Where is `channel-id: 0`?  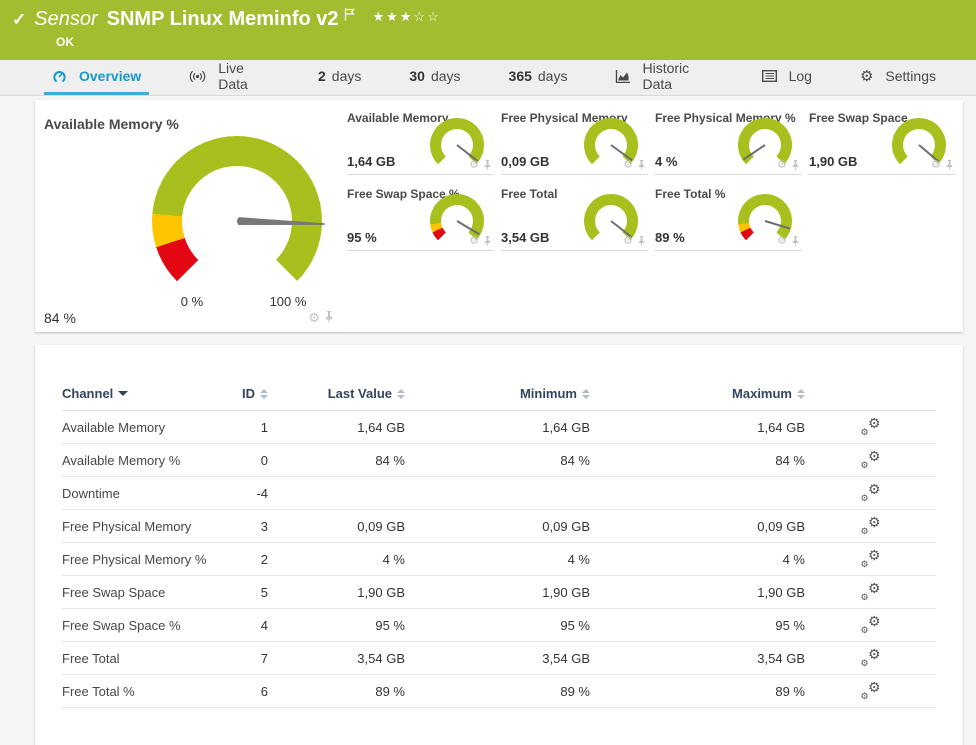
channel-id: 0 is located at coordinates (264, 460).